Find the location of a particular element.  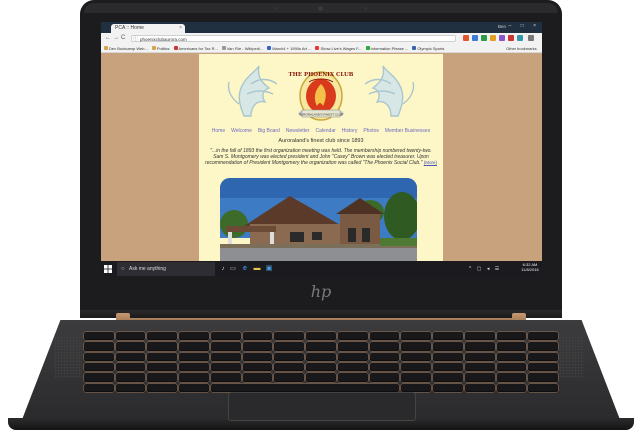

browser-tab: PCA :: Home × is located at coordinates (148, 28).